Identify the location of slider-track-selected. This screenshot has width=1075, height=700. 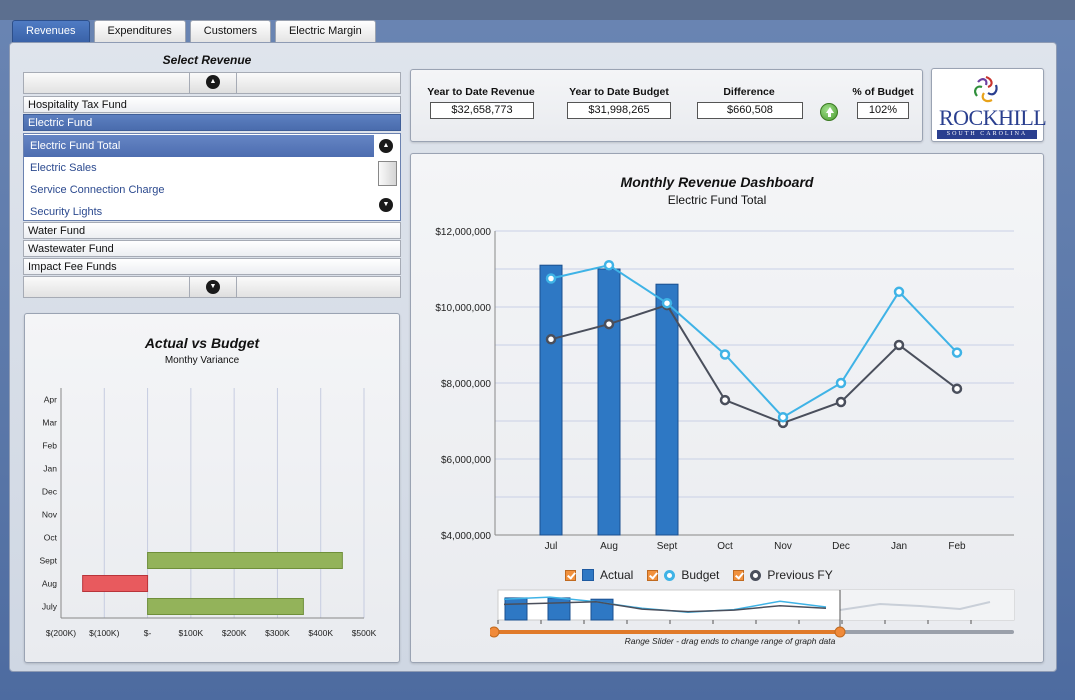
(667, 632).